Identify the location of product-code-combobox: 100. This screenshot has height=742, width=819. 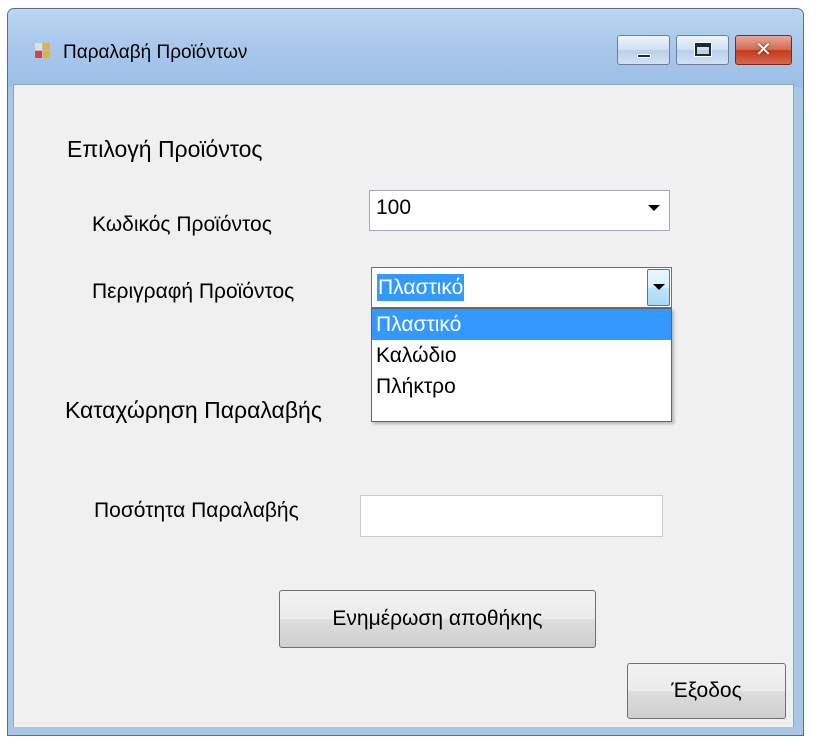
(519, 210).